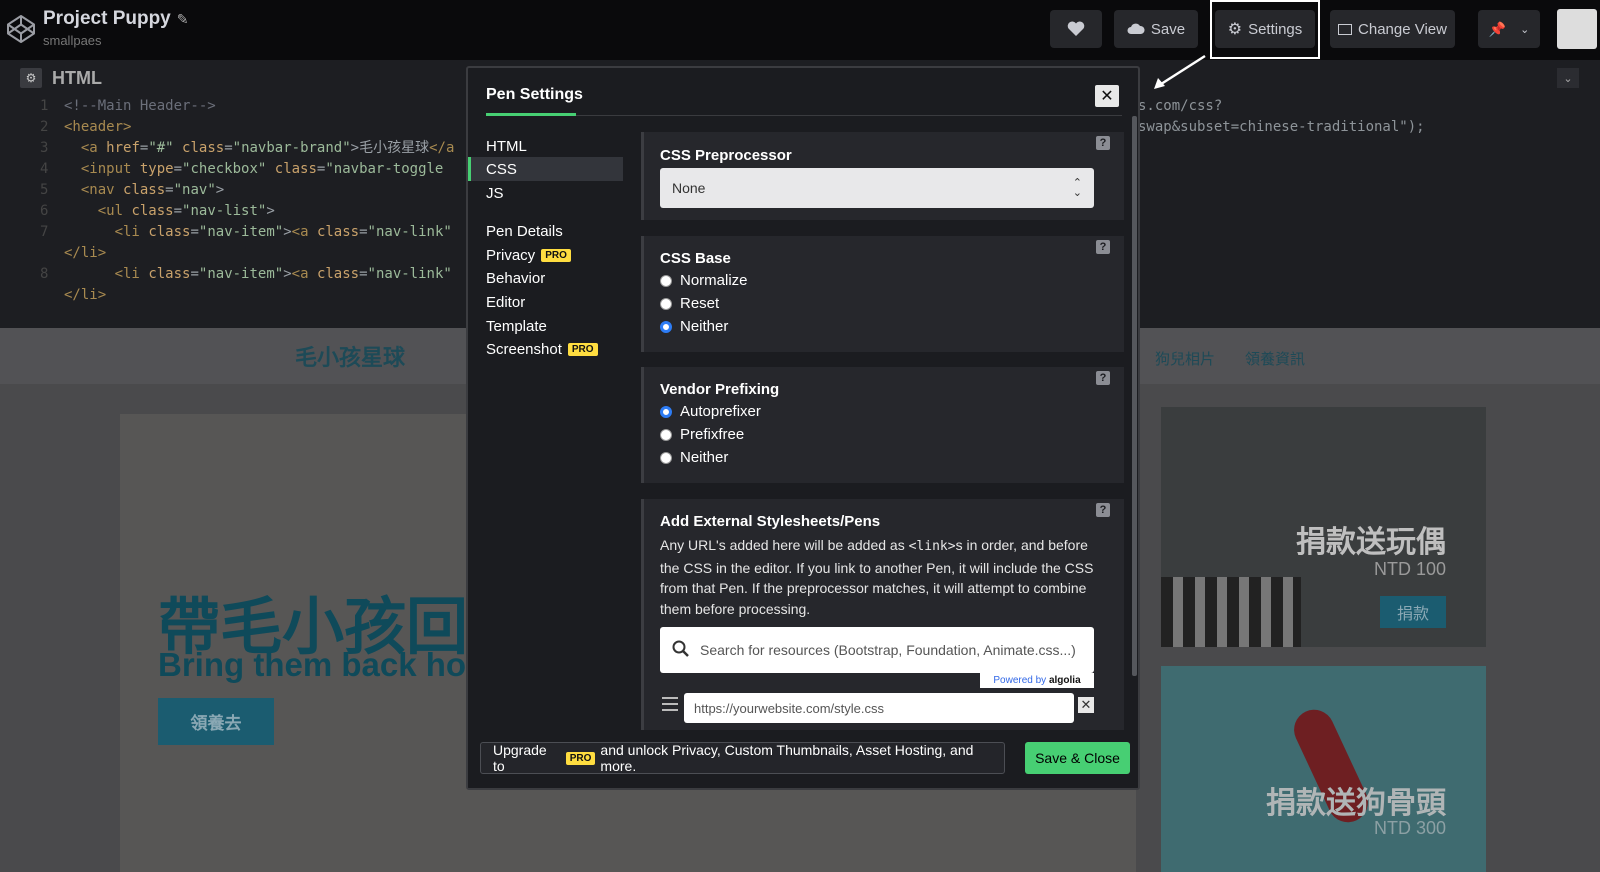 This screenshot has width=1600, height=872. Describe the element at coordinates (545, 278) in the screenshot. I see `settings-nav-behavior: Behavior` at that location.